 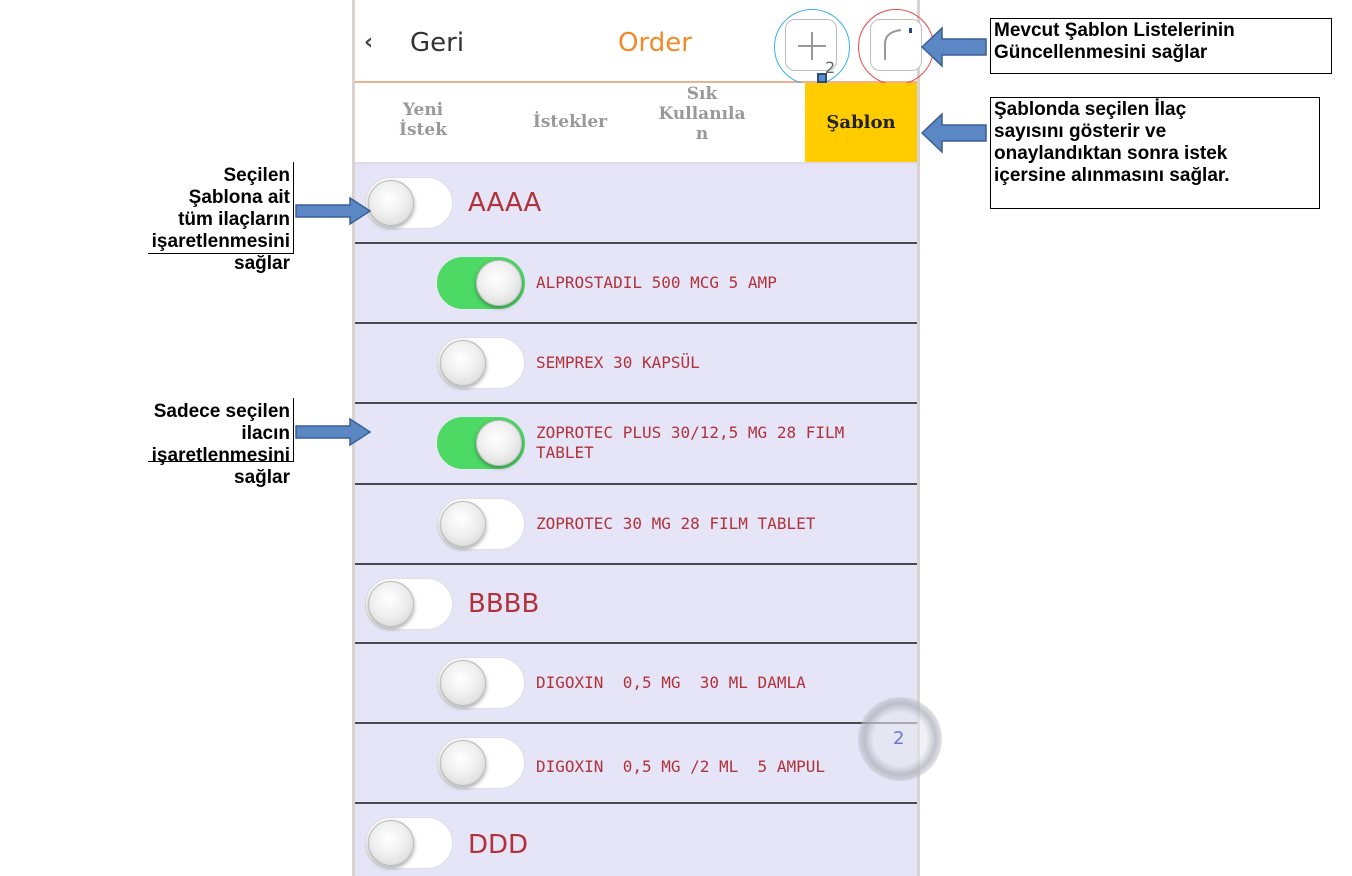 What do you see at coordinates (423, 130) in the screenshot?
I see `tab-label: İstek` at bounding box center [423, 130].